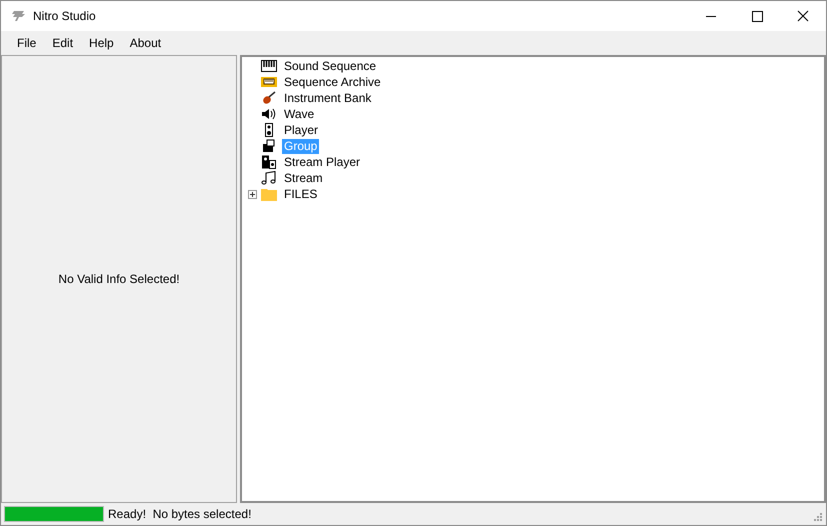 Image resolution: width=827 pixels, height=526 pixels. What do you see at coordinates (299, 114) in the screenshot?
I see `tree-item: Wave` at bounding box center [299, 114].